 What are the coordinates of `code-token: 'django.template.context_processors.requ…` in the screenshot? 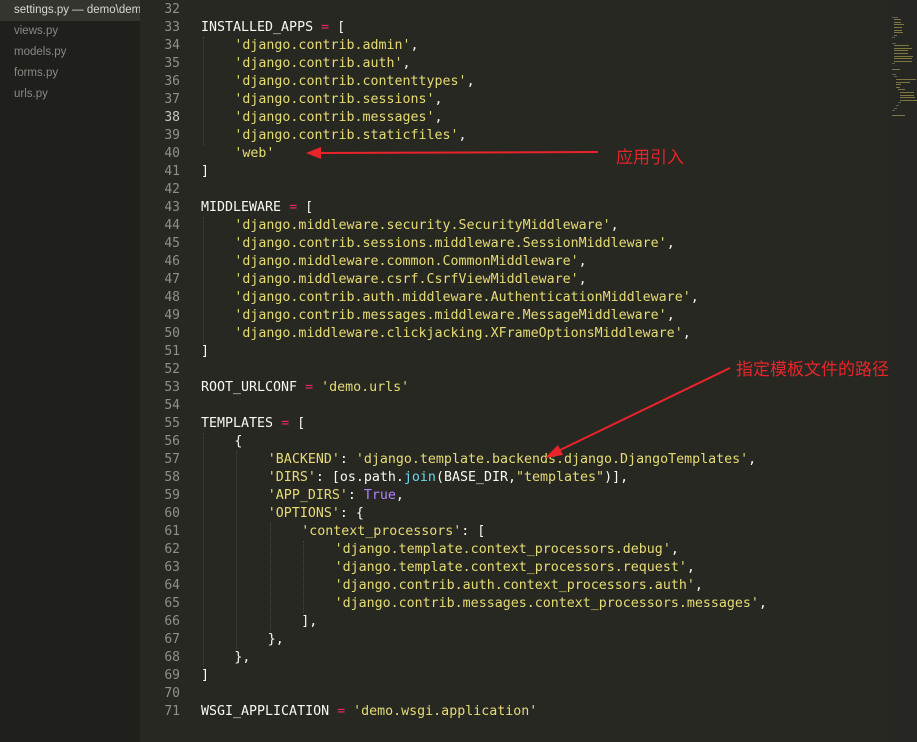 It's located at (510, 567).